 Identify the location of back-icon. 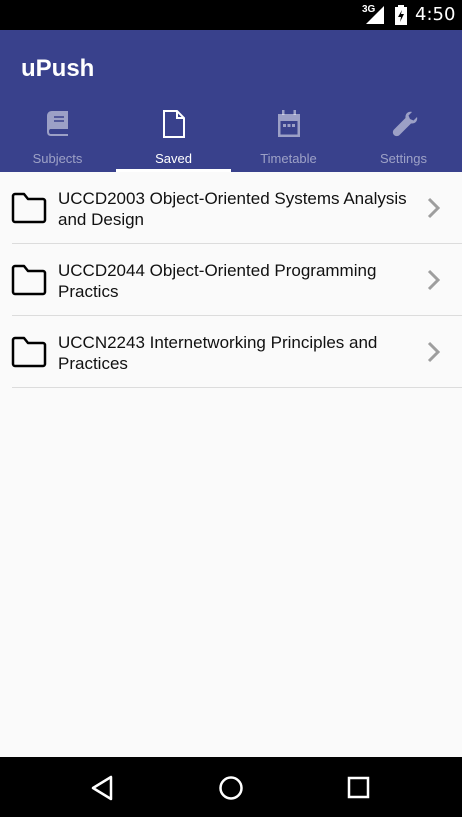
(103, 788).